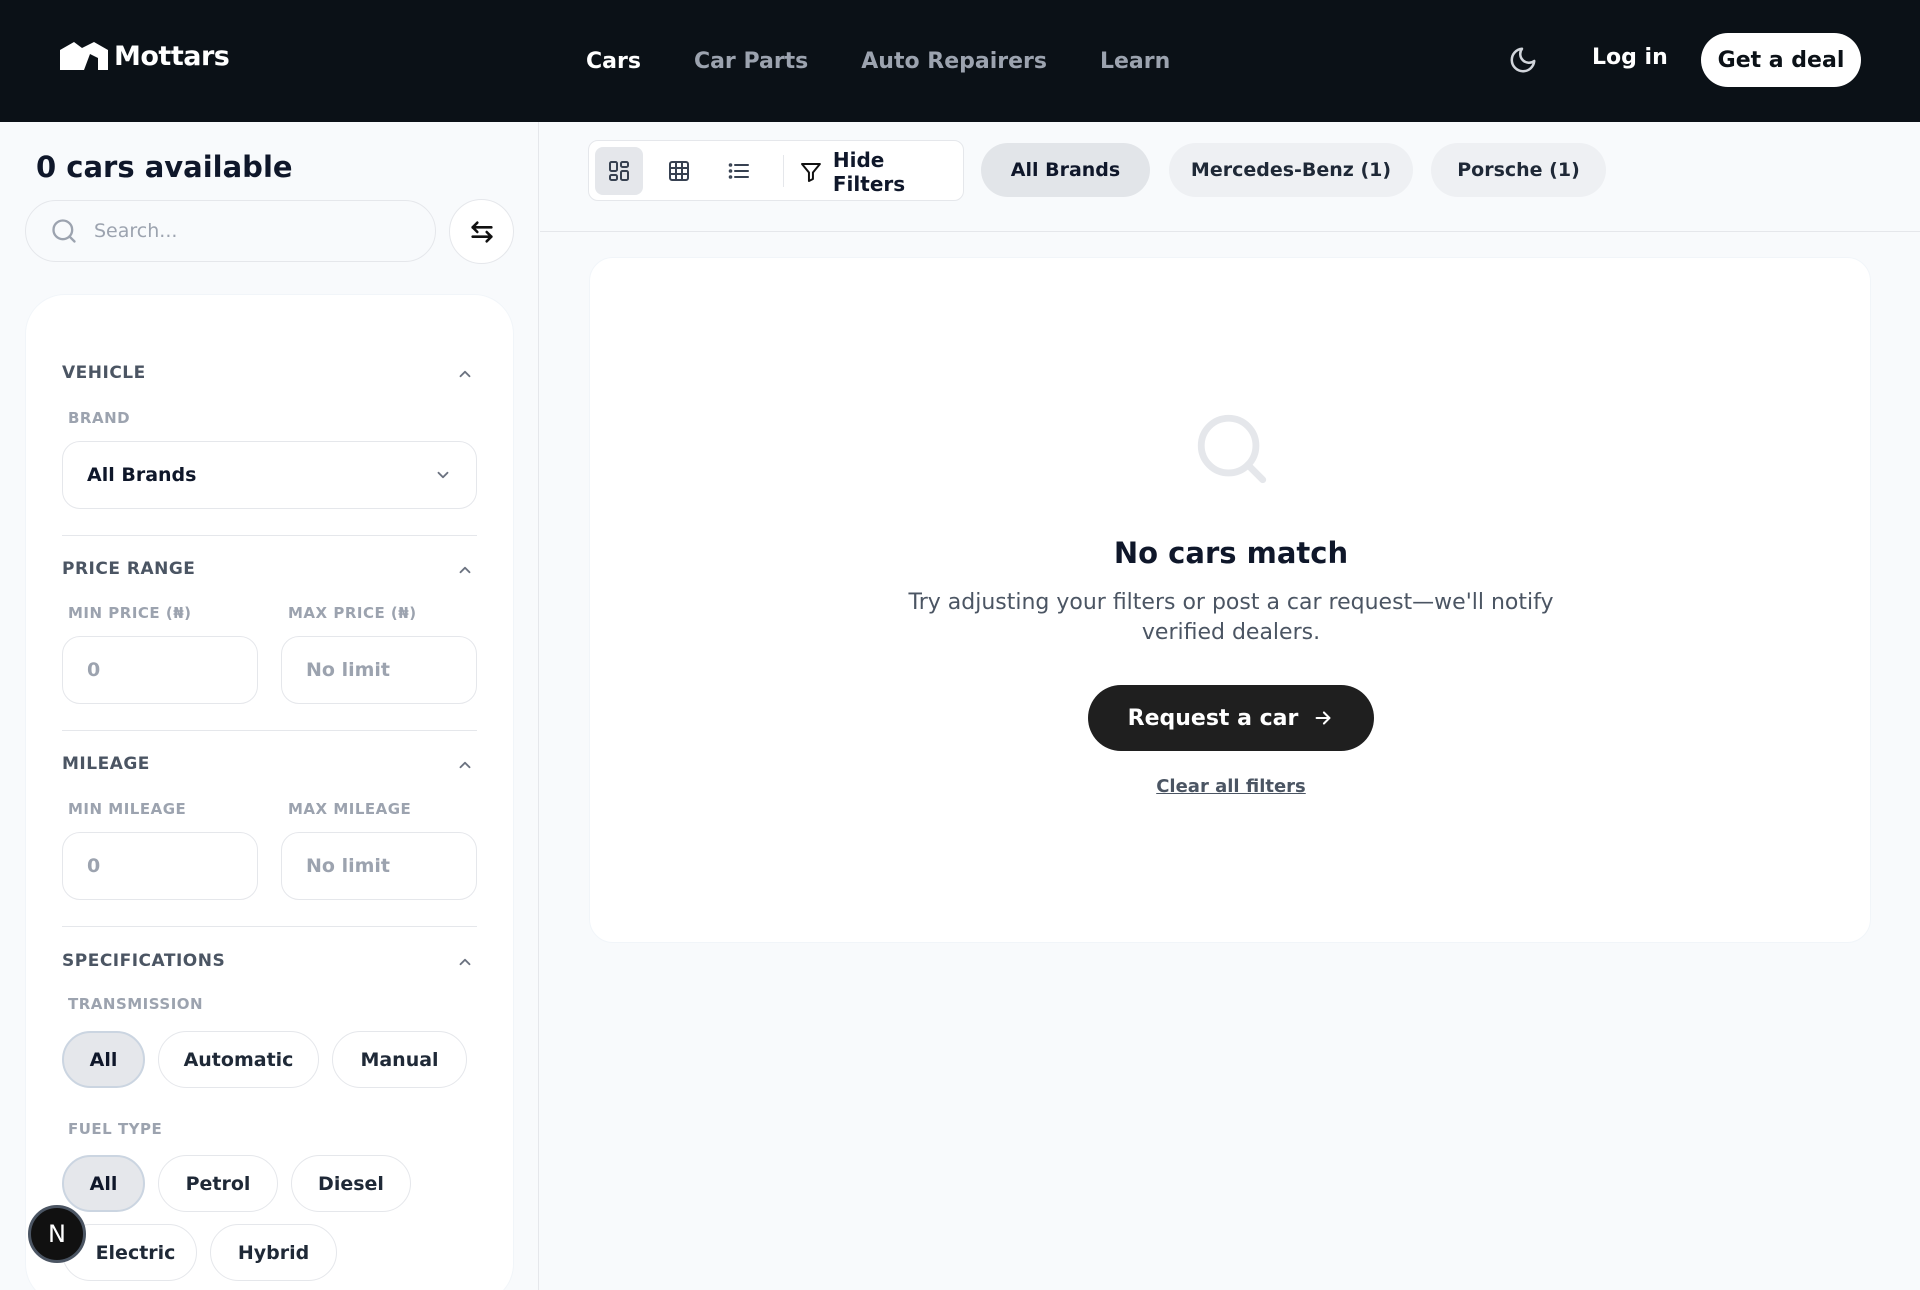 The height and width of the screenshot is (1290, 1920). What do you see at coordinates (160, 866) in the screenshot?
I see `min-mileage-input: 0` at bounding box center [160, 866].